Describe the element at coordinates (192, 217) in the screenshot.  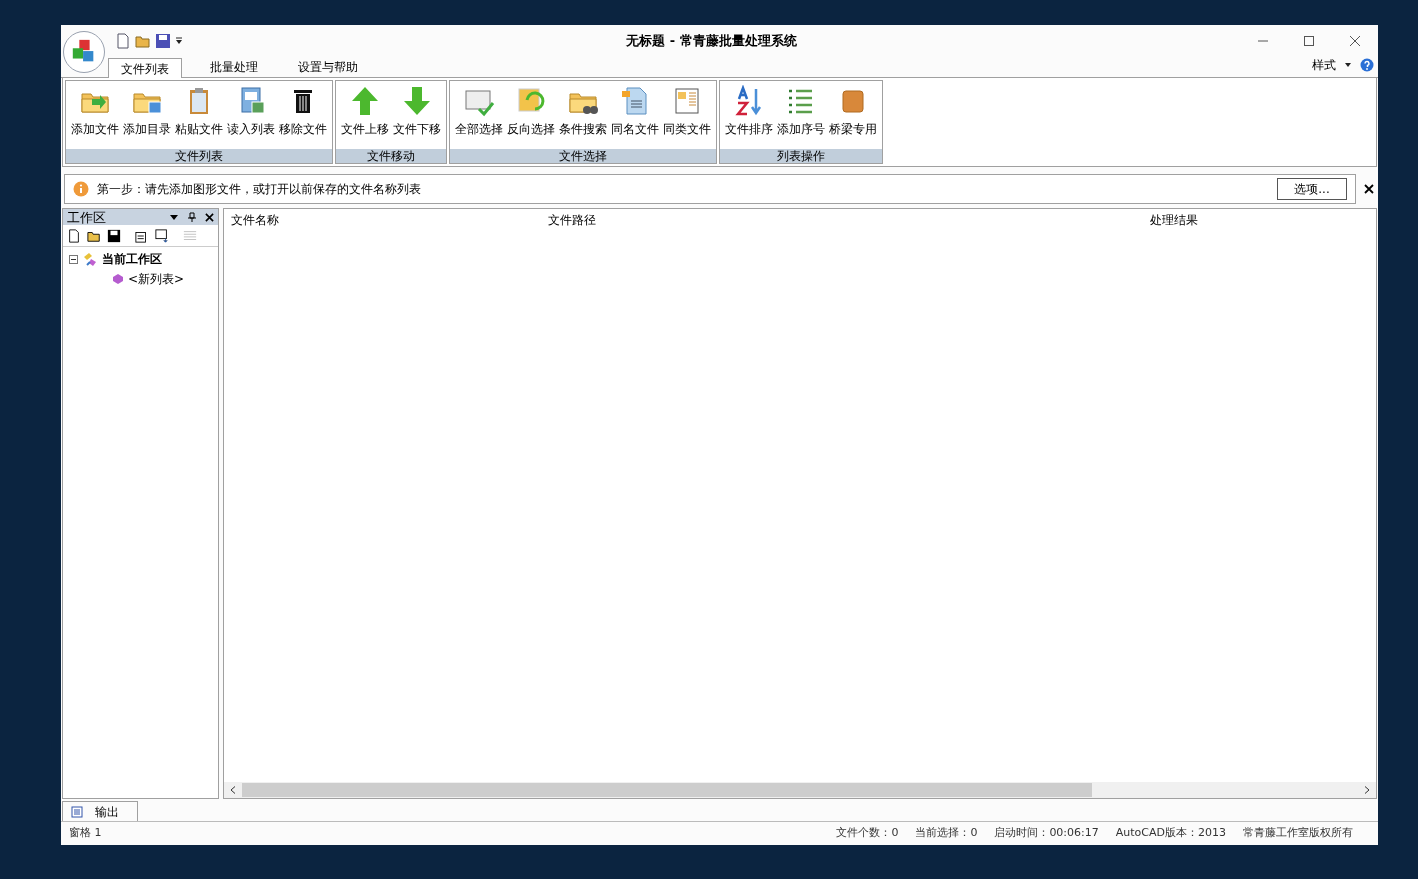
I see `pin-icon` at that location.